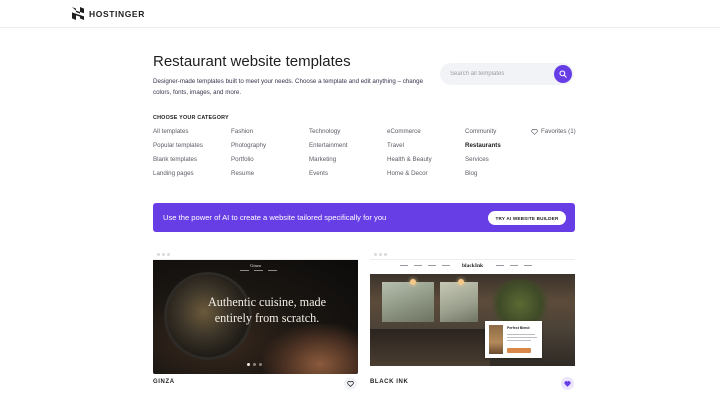 This screenshot has height=408, width=720. Describe the element at coordinates (527, 218) in the screenshot. I see `try-ai-website-builder-button: TRY AI WEBSITE BUILDER` at that location.